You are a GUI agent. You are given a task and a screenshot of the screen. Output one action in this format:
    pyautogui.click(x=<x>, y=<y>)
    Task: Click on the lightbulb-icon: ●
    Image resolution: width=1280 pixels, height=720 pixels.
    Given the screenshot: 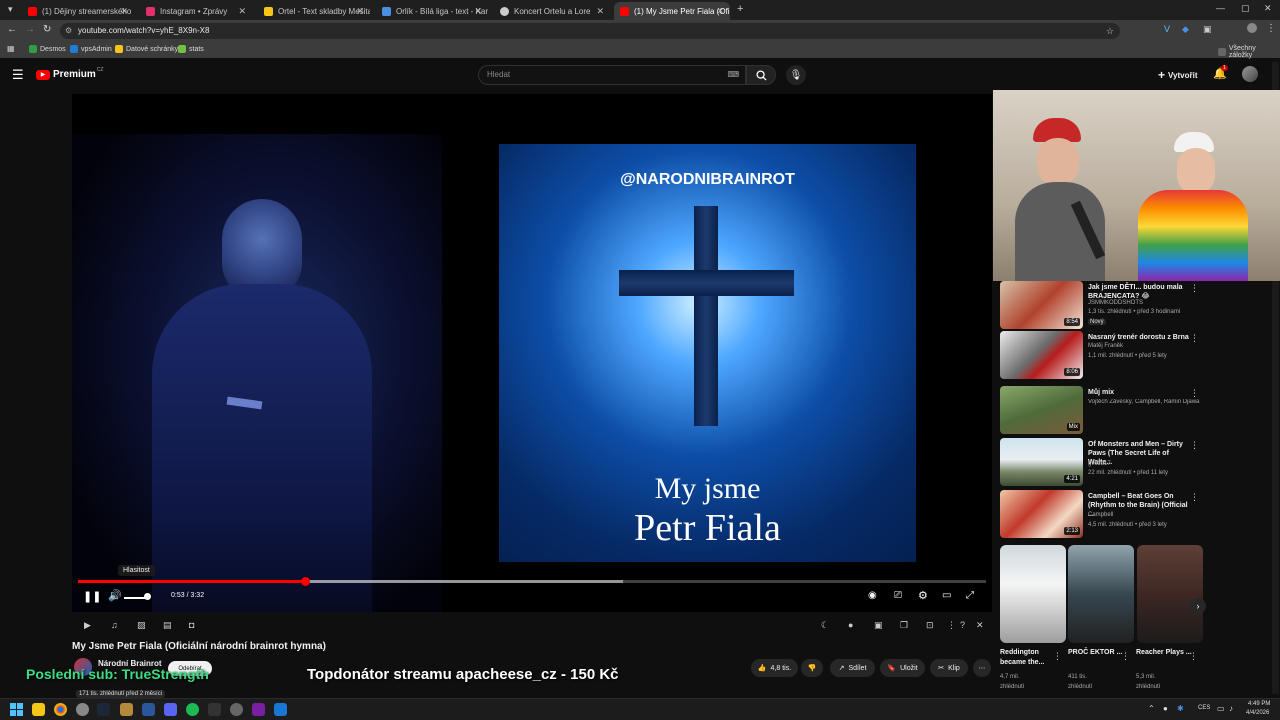 What is the action you would take?
    pyautogui.click(x=850, y=625)
    